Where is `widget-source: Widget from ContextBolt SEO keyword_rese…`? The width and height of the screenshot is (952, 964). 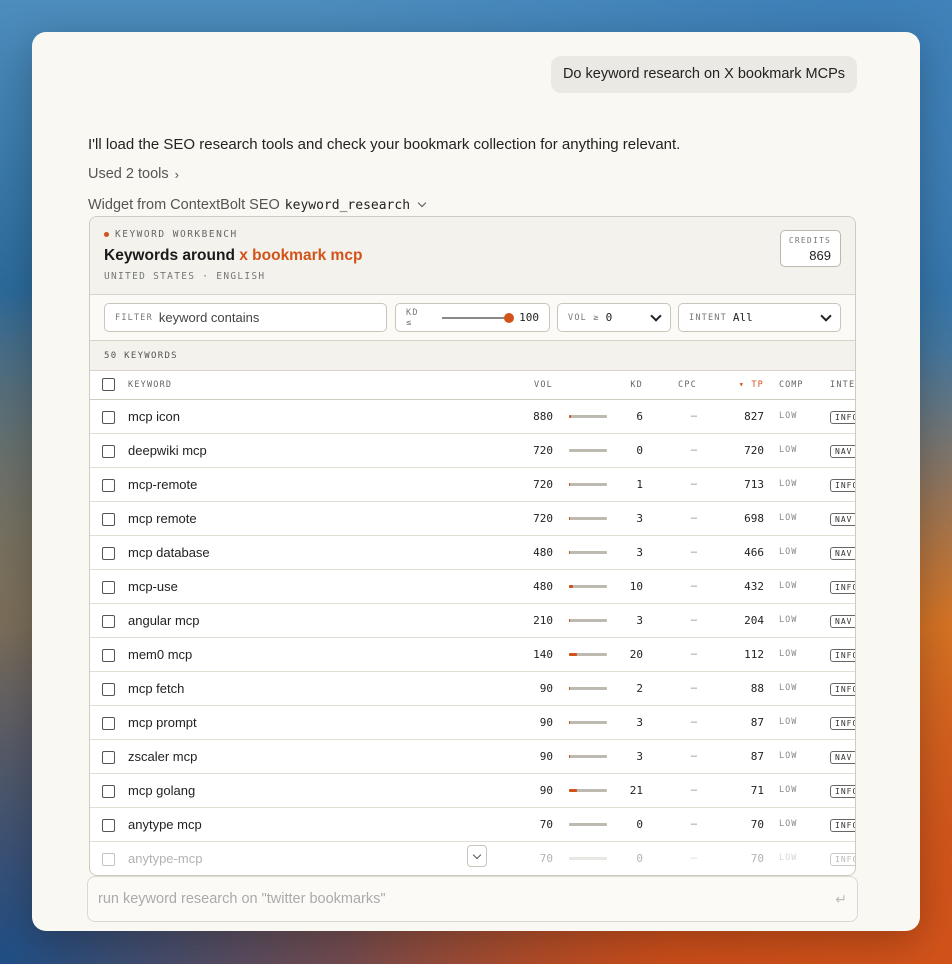
widget-source: Widget from ContextBolt SEO keyword_rese… is located at coordinates (257, 205).